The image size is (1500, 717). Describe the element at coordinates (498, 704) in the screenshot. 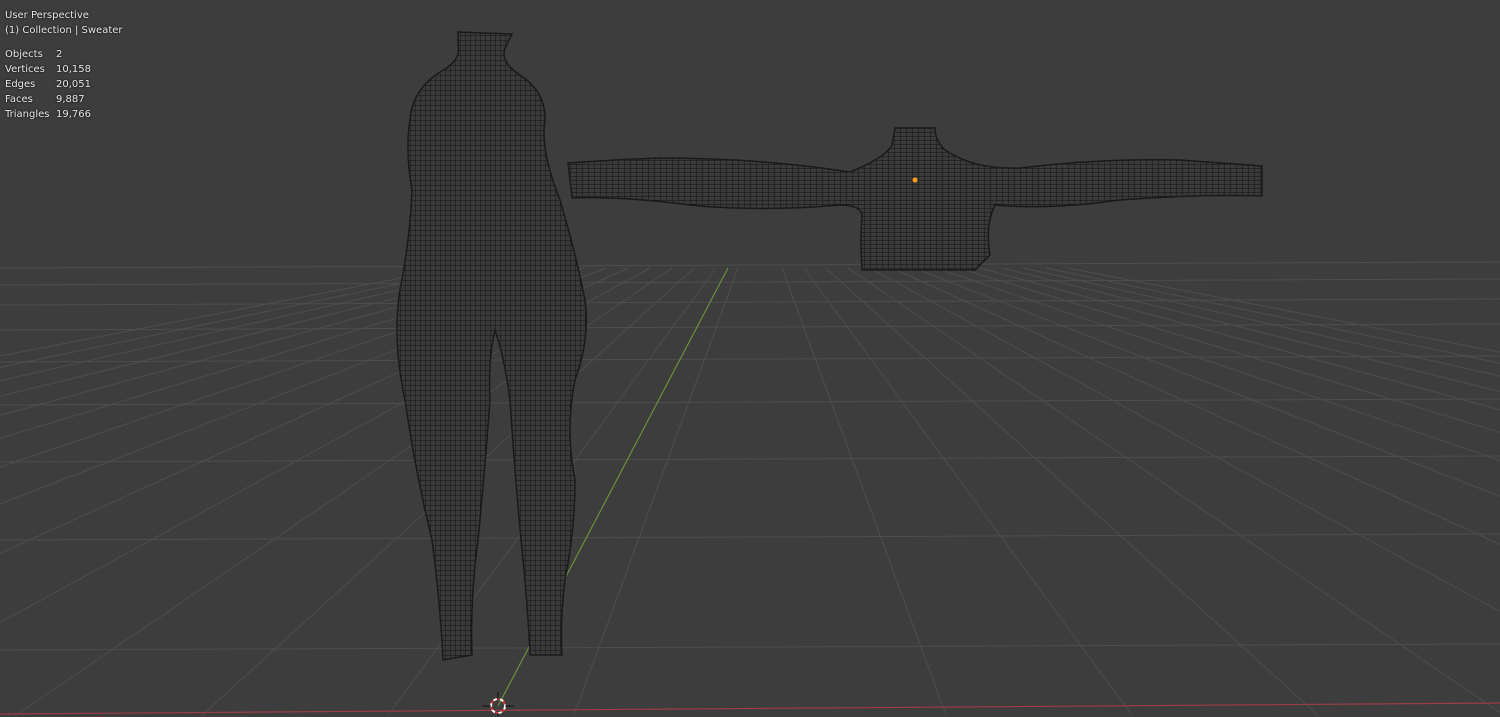

I see `3d-cursor-icon` at that location.